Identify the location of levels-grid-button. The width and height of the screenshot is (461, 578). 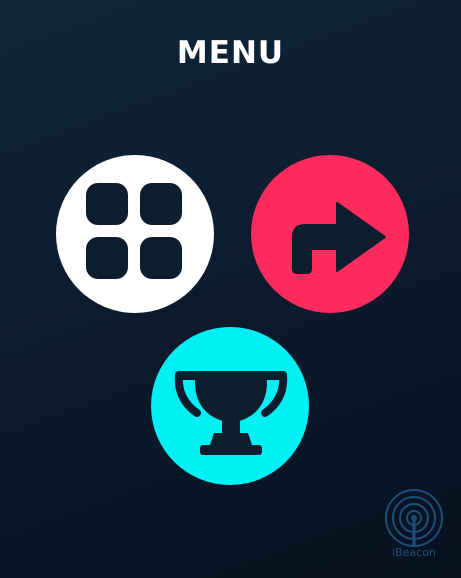
(135, 234).